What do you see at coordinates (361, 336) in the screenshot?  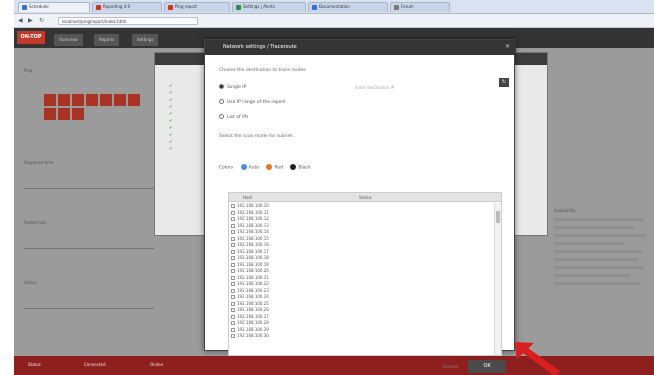 I see `table-row: 192.168.100.30` at bounding box center [361, 336].